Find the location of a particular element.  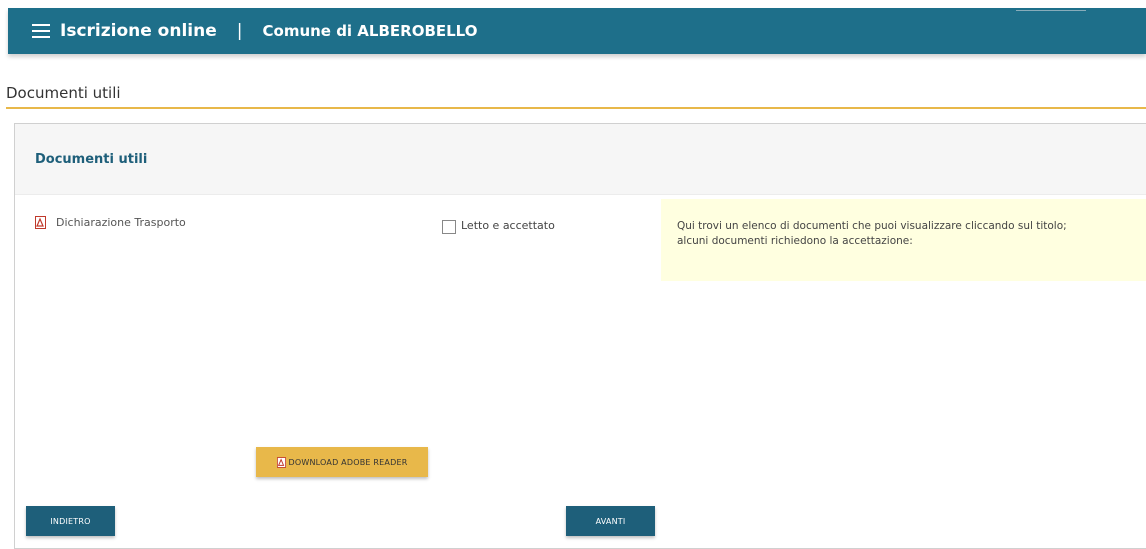

download-adobe-reader-button: DOWNLOAD ADOBE READER is located at coordinates (342, 462).